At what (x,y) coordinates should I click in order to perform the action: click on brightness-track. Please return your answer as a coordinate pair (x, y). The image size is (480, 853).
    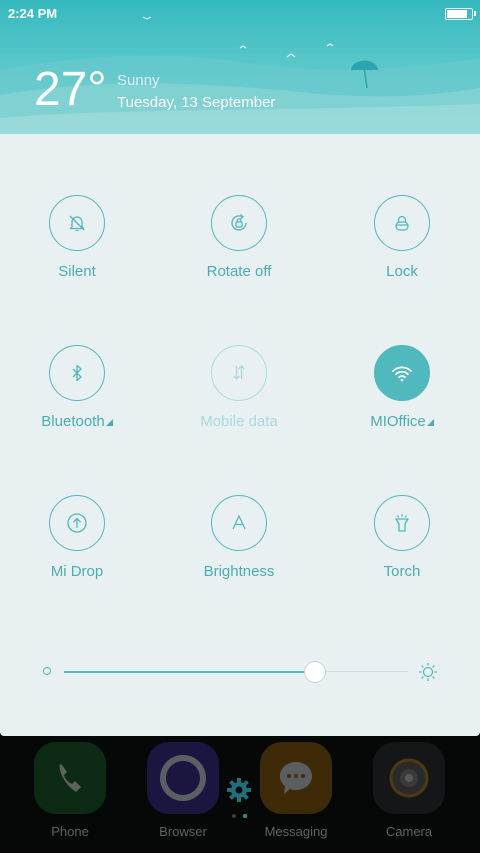
    Looking at the image, I should click on (236, 672).